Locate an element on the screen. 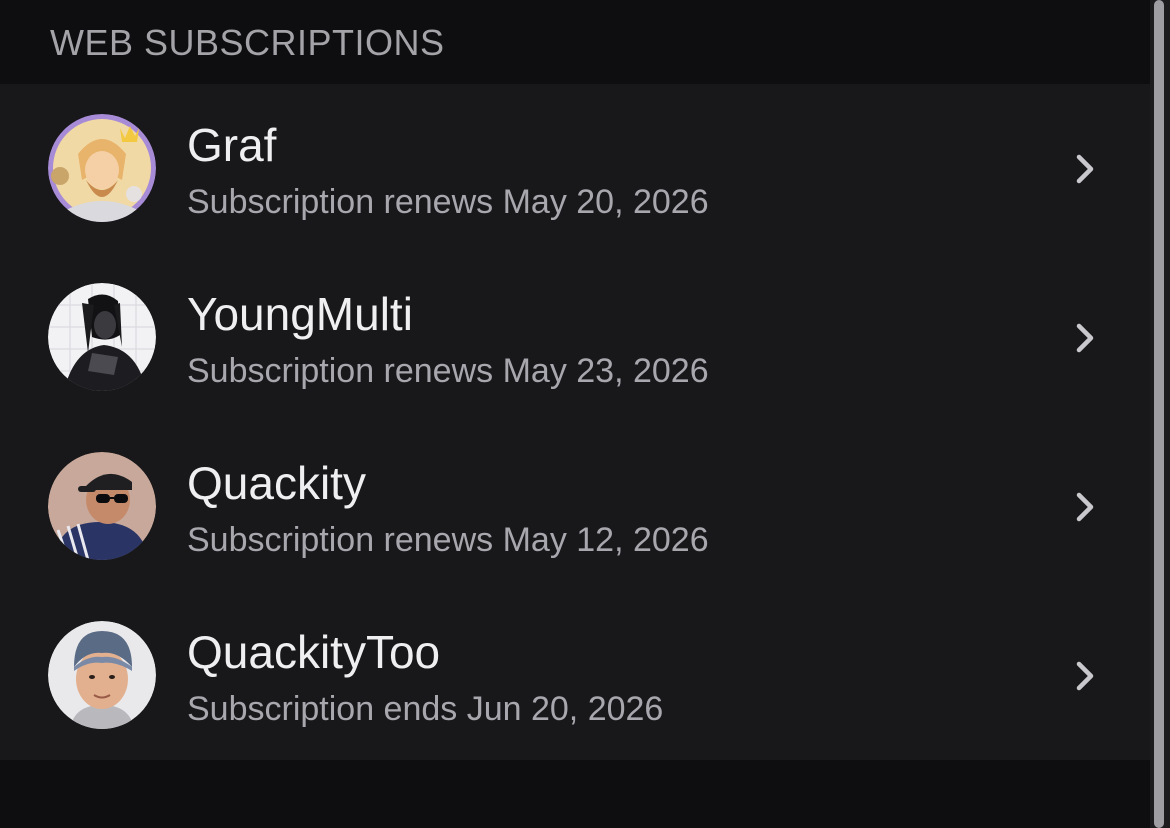 The image size is (1170, 828). subscription-name: Graf is located at coordinates (232, 145).